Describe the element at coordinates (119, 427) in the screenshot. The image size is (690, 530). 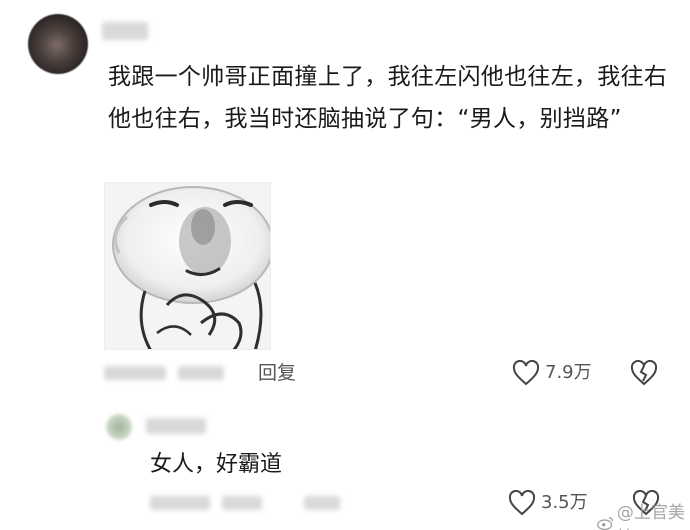
I see `reply-avatar` at that location.